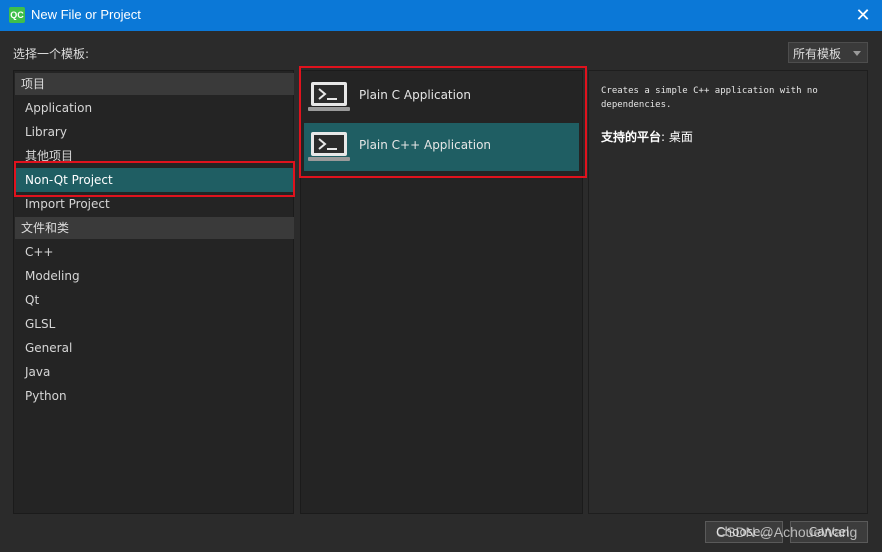  I want to click on template-filter-dropdown: 所有模板, so click(828, 52).